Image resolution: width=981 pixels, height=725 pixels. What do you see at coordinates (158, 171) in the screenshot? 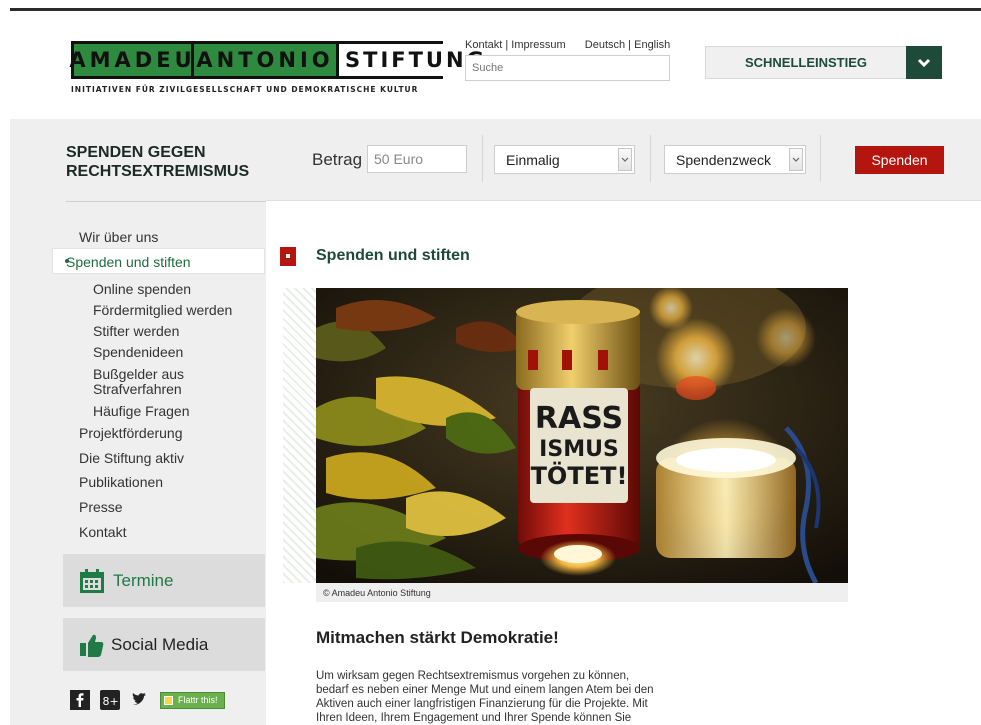
I see `donation-title-line2: RECHTSEXTREMISMUS` at bounding box center [158, 171].